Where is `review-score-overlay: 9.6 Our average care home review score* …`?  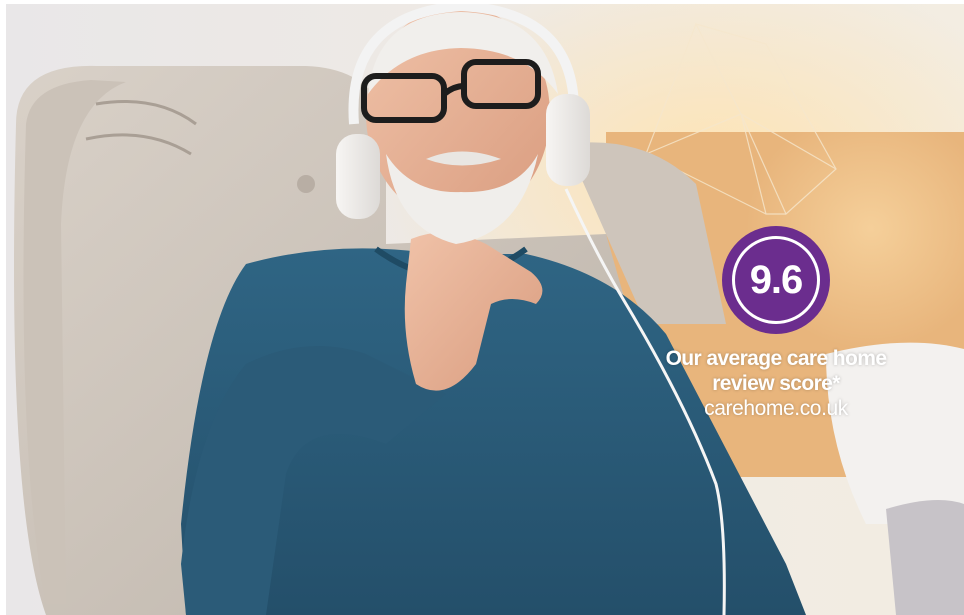
review-score-overlay: 9.6 Our average care home review score* … is located at coordinates (776, 323).